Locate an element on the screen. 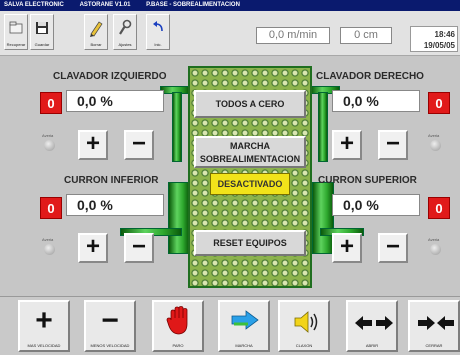 This screenshot has width=460, height=355. clock: 18:46 19/05/05 is located at coordinates (434, 39).